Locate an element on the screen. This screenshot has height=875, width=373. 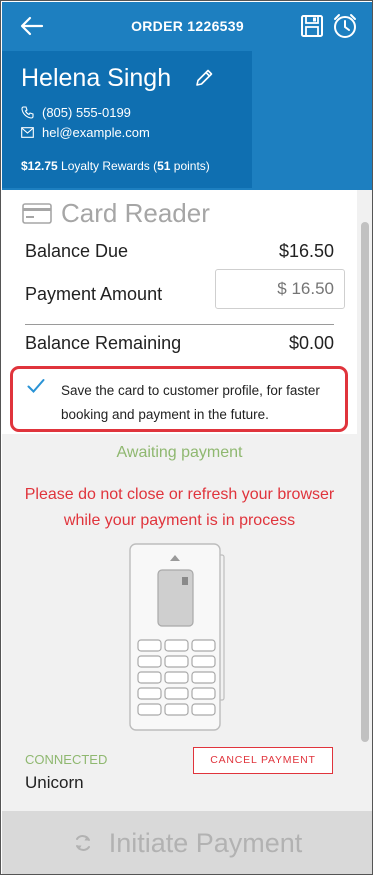
initiate-payment-button: Initiate Payment is located at coordinates (187, 842).